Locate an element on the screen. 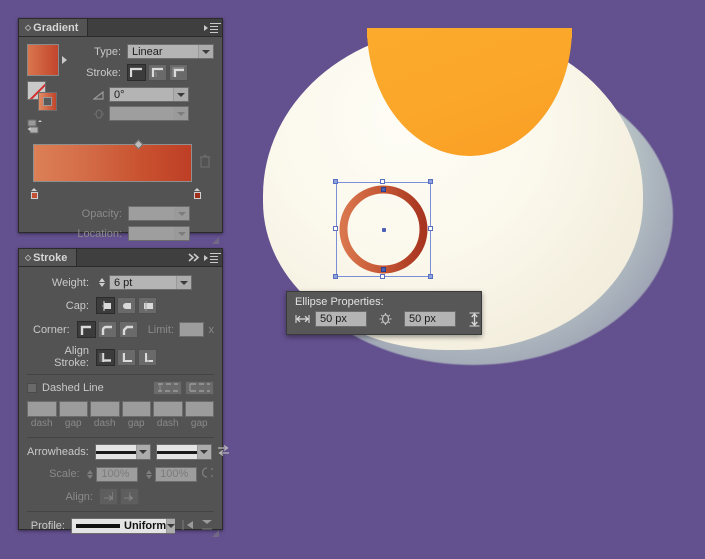 The image size is (705, 559). stroke-panel-title: Stroke is located at coordinates (50, 257).